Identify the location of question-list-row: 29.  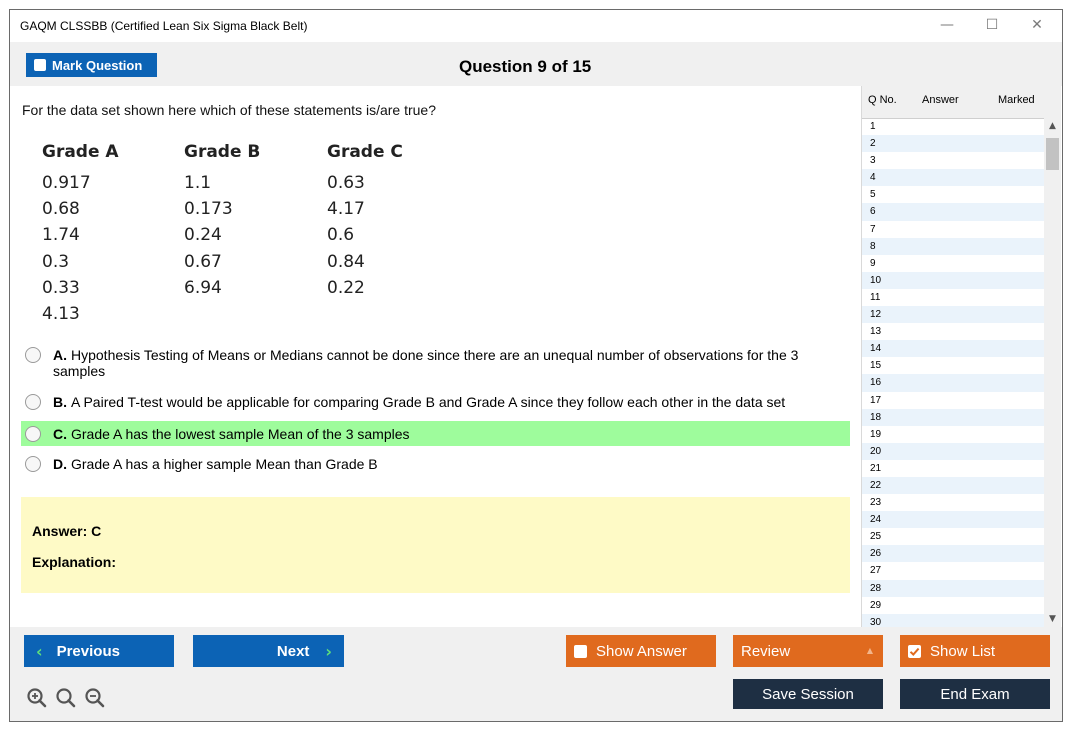
(953, 605).